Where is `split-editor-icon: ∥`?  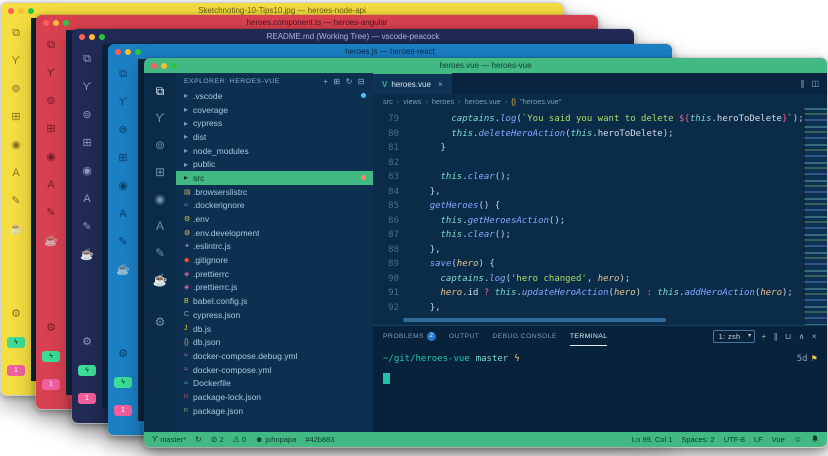
split-editor-icon: ∥ is located at coordinates (802, 83).